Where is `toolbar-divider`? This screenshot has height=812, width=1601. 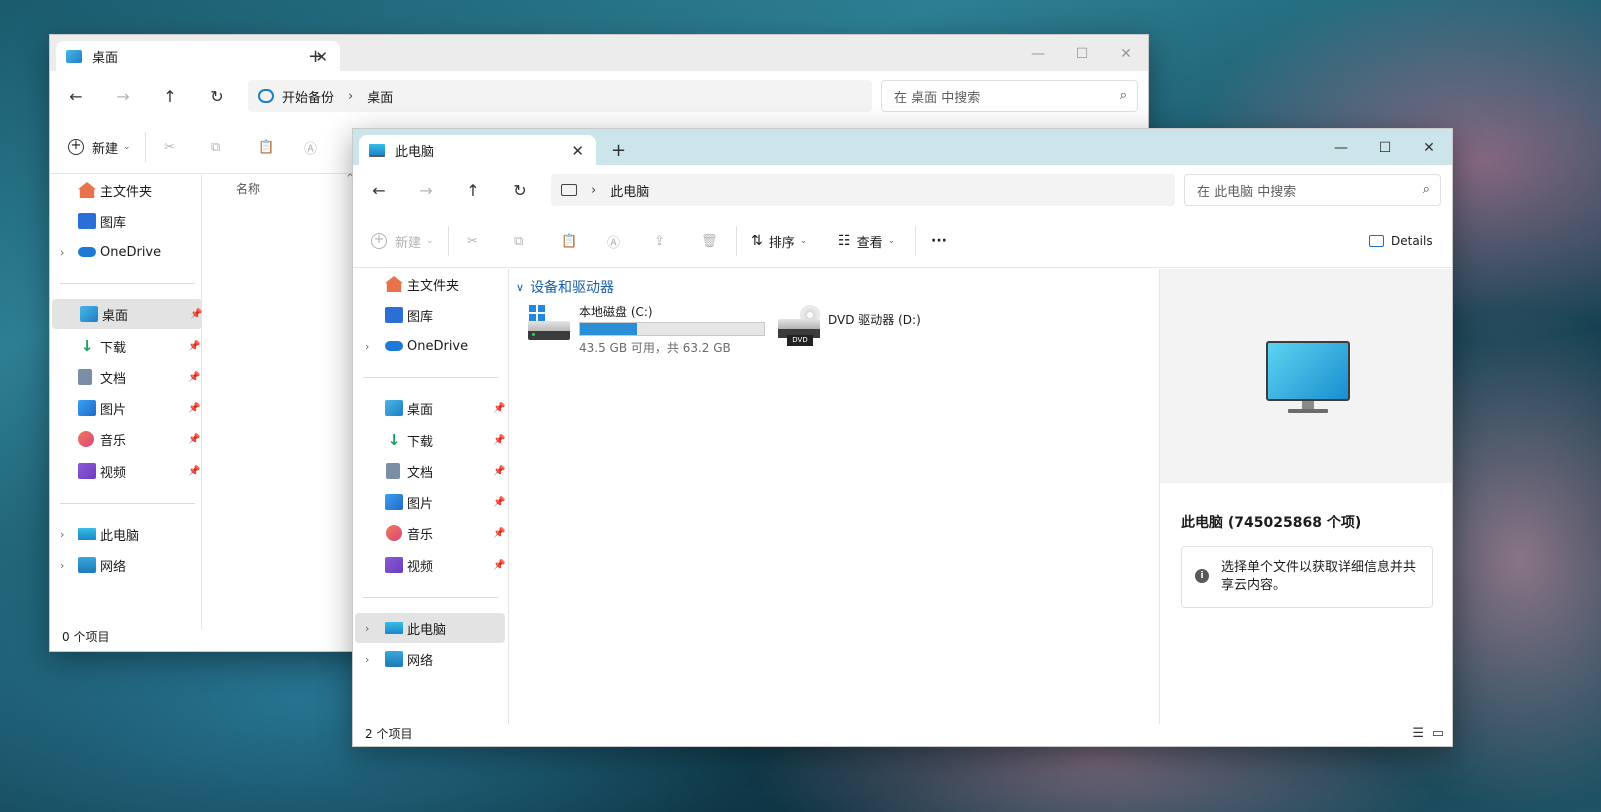
toolbar-divider is located at coordinates (736, 241).